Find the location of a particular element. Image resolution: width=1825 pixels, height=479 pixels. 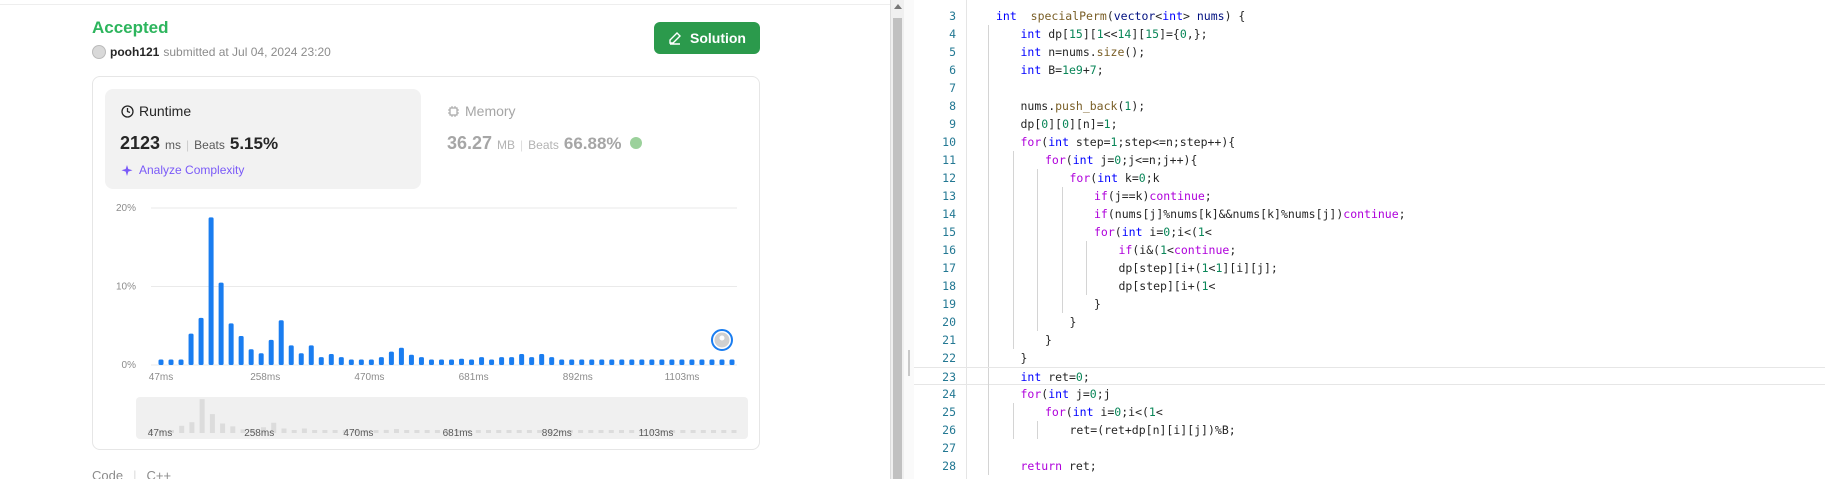

solution-button: Solution is located at coordinates (707, 38).